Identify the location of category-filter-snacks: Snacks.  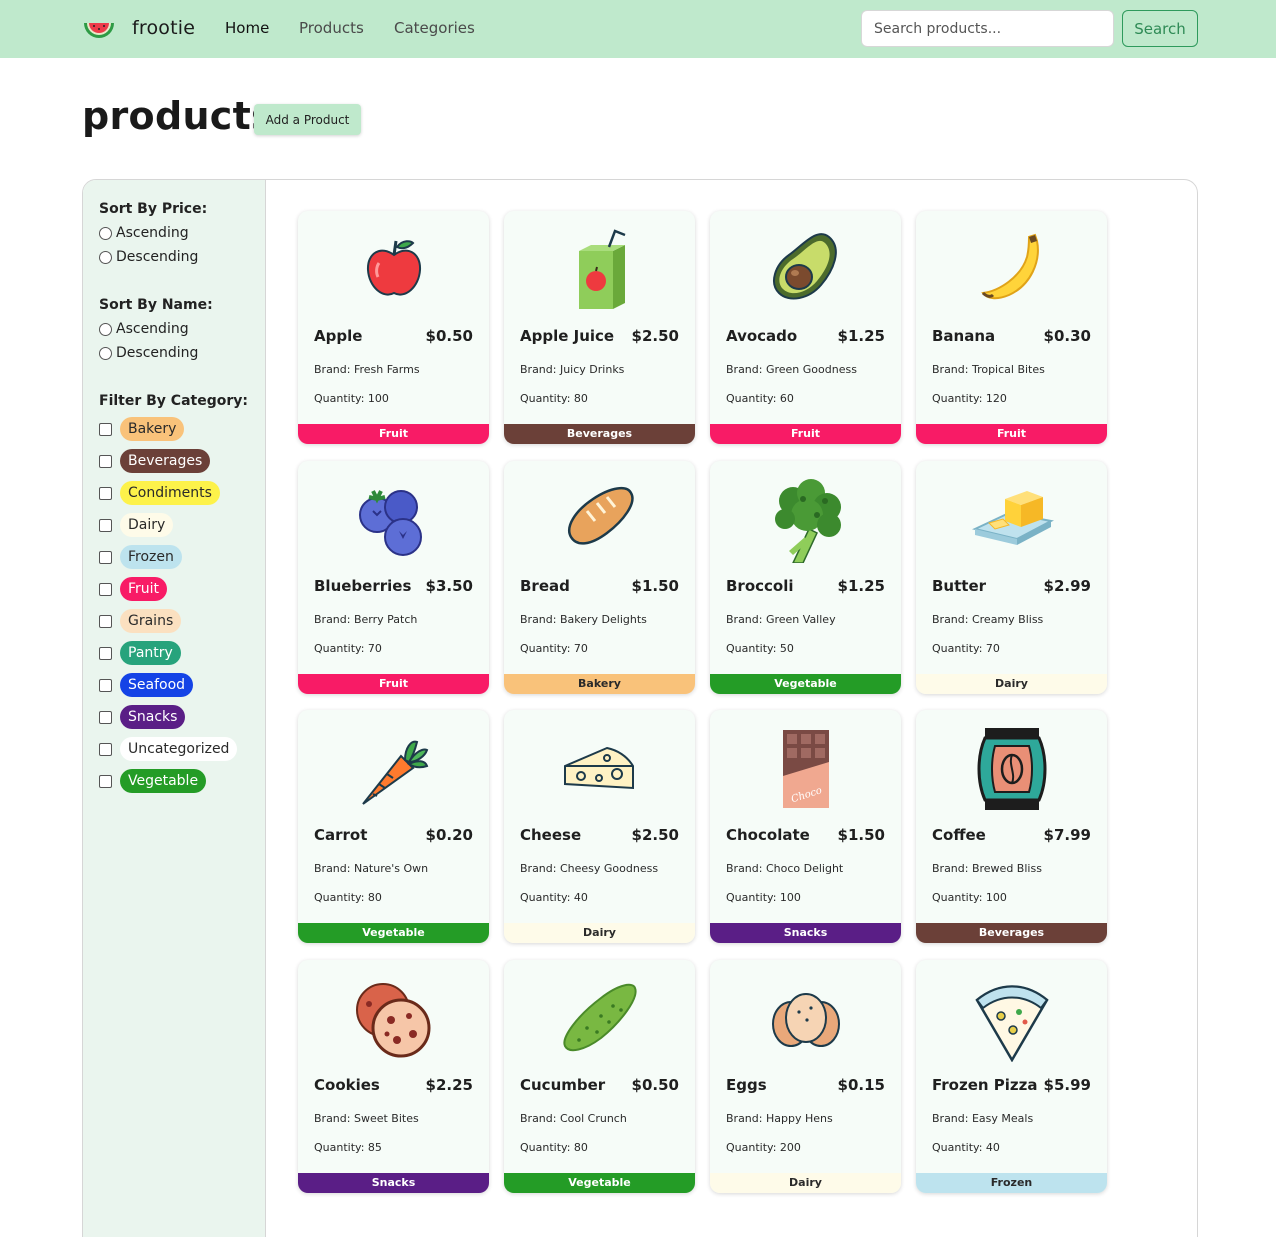
(142, 717).